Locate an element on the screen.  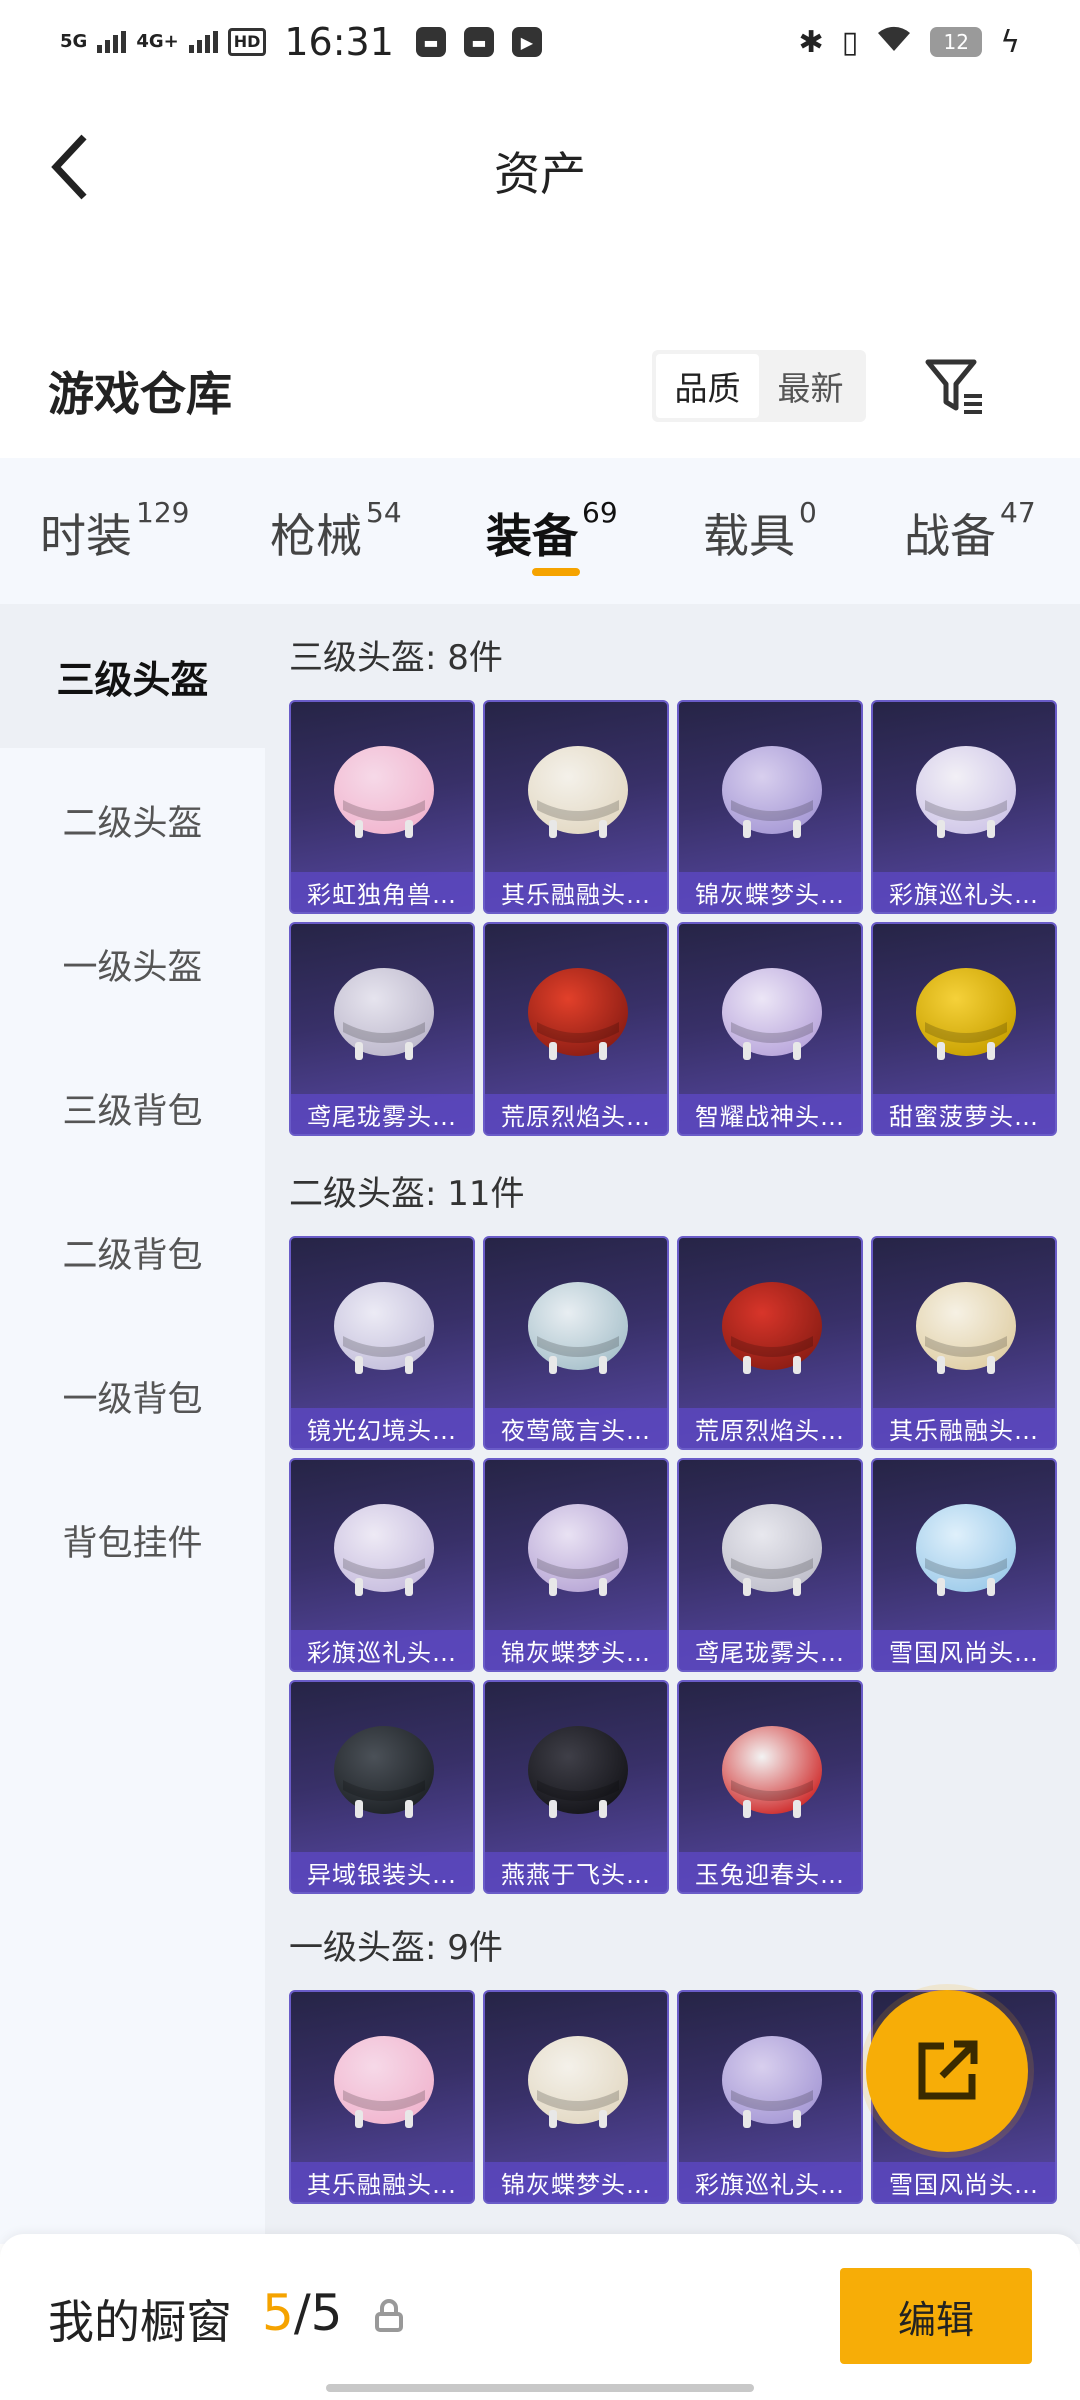
side-item-level2-backpack: 二级背包 is located at coordinates (132, 1252).